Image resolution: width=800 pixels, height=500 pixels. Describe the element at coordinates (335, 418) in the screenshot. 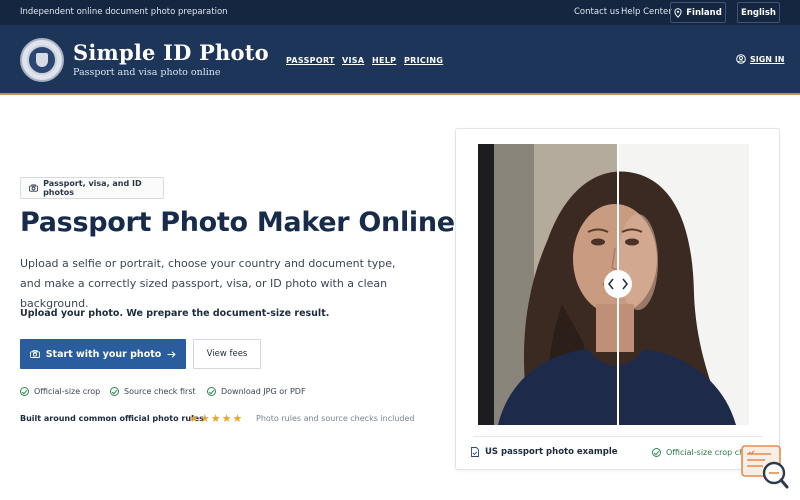

I see `rules-subtext: Photo rules and source checks included` at that location.